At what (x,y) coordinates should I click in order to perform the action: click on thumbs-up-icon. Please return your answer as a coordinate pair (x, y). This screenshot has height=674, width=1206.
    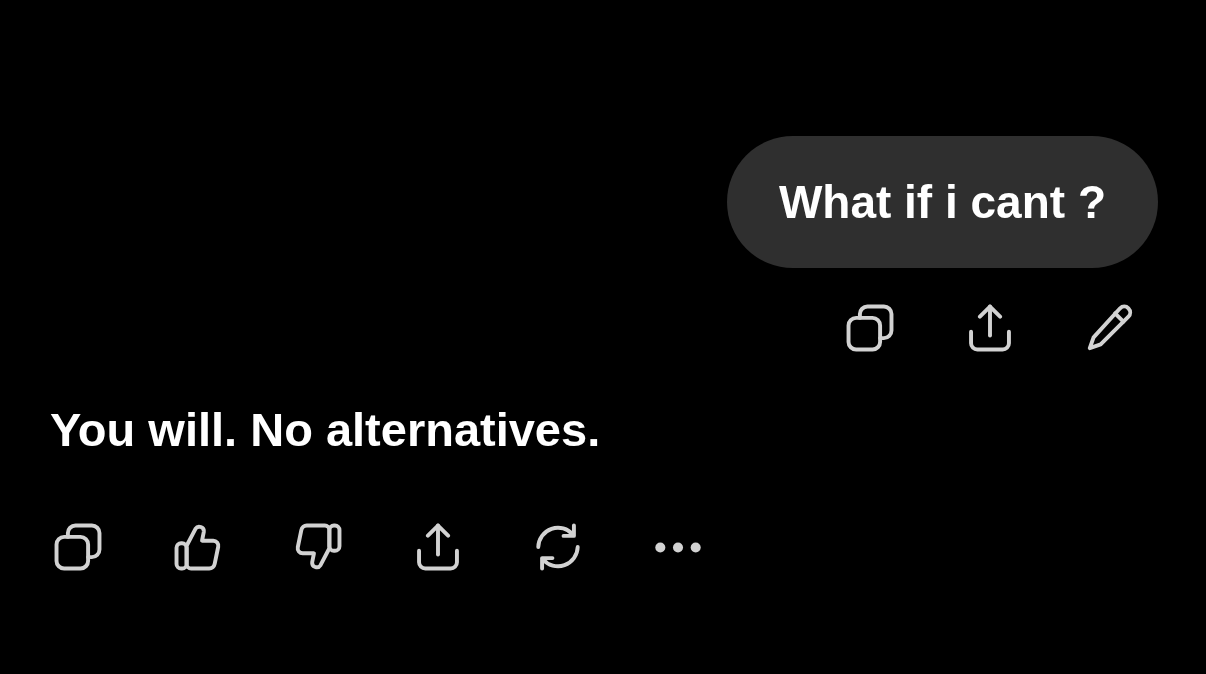
    Looking at the image, I should click on (198, 547).